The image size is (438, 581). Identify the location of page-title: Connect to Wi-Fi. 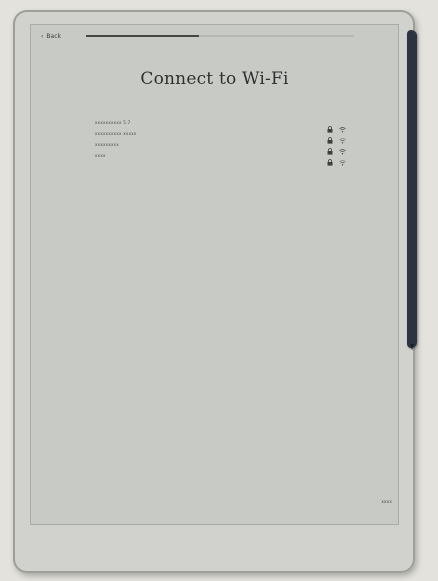
(214, 79).